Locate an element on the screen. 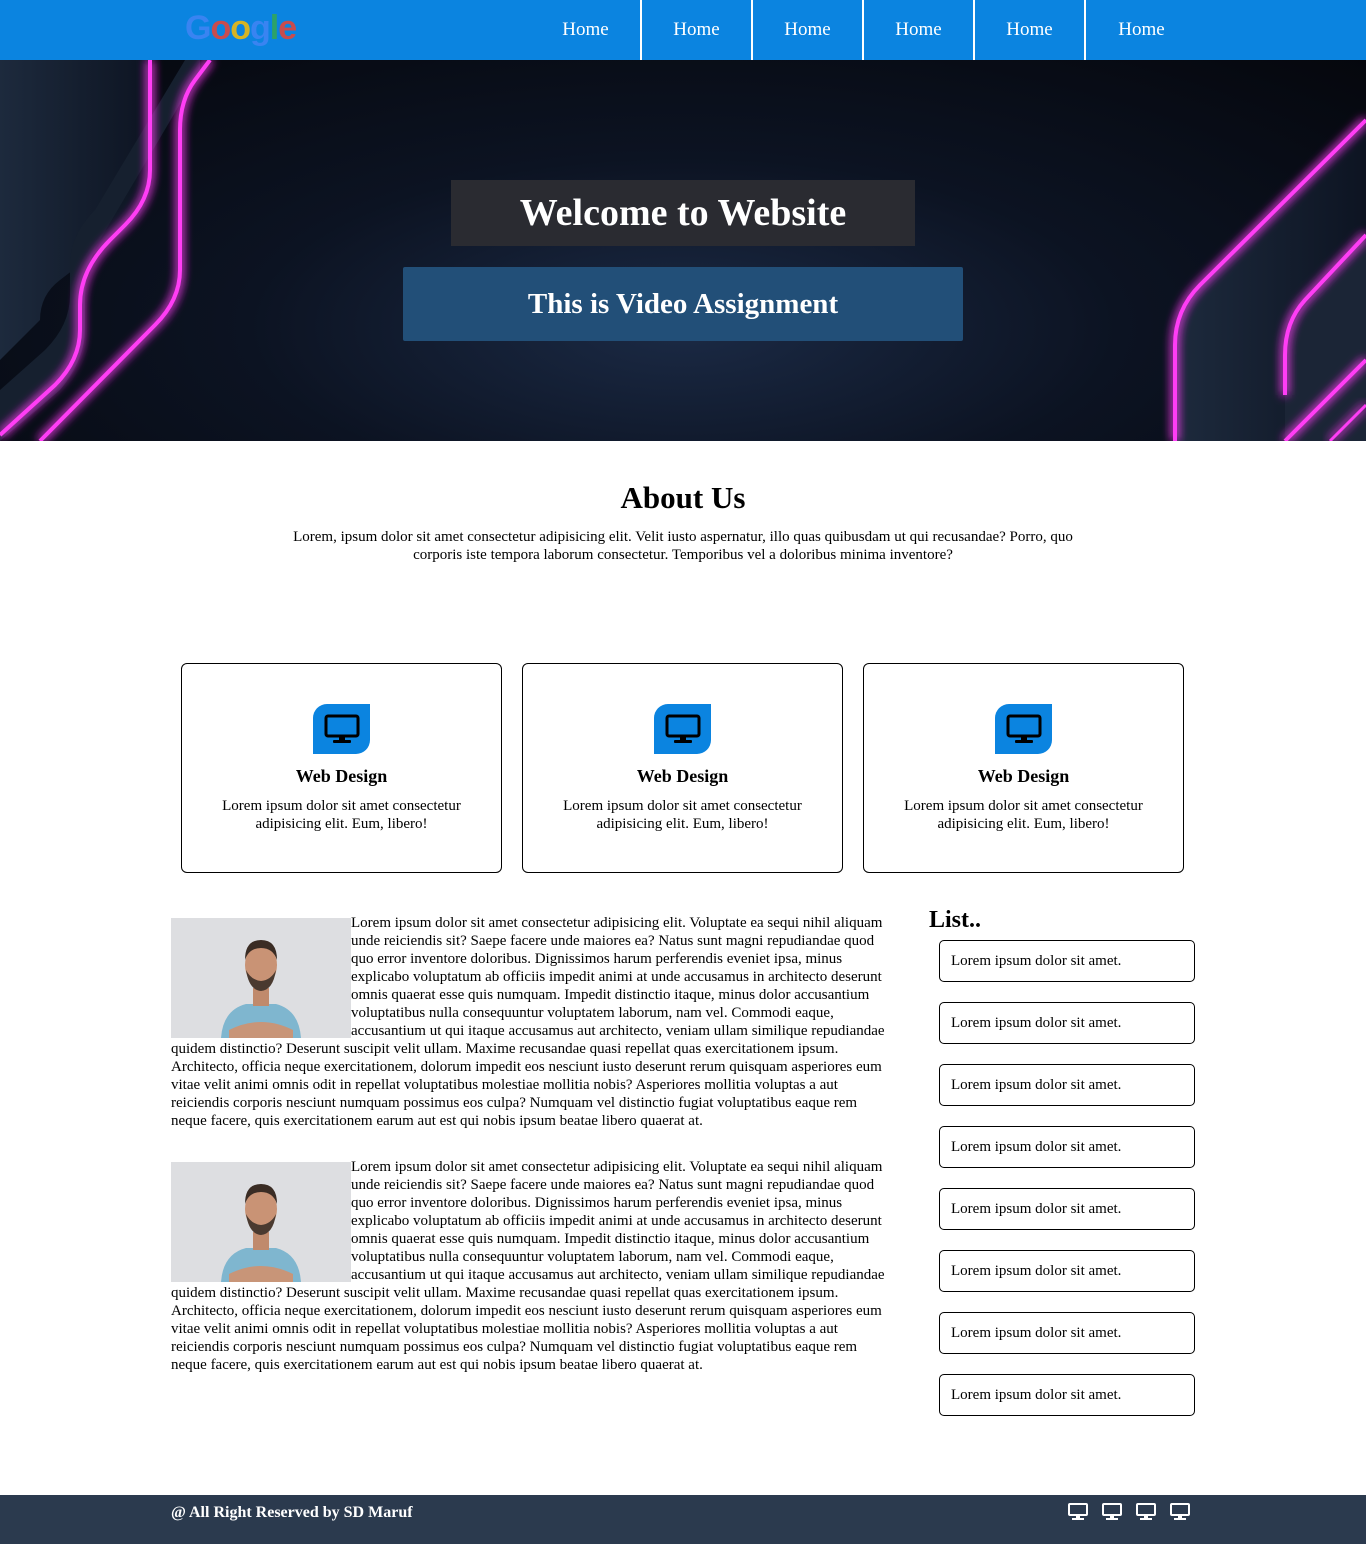 Image resolution: width=1366 pixels, height=1544 pixels. hero-title: Welcome to Website is located at coordinates (683, 213).